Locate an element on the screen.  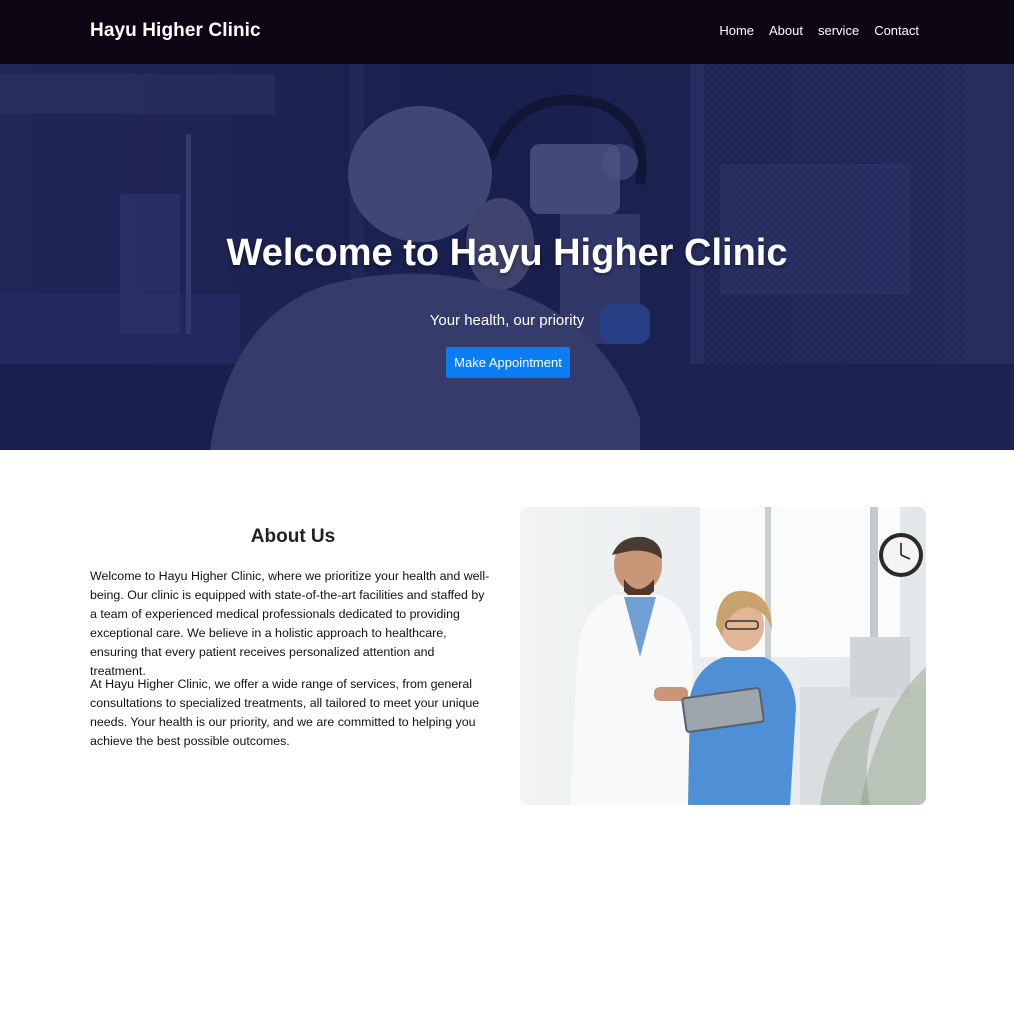
about-image is located at coordinates (723, 656).